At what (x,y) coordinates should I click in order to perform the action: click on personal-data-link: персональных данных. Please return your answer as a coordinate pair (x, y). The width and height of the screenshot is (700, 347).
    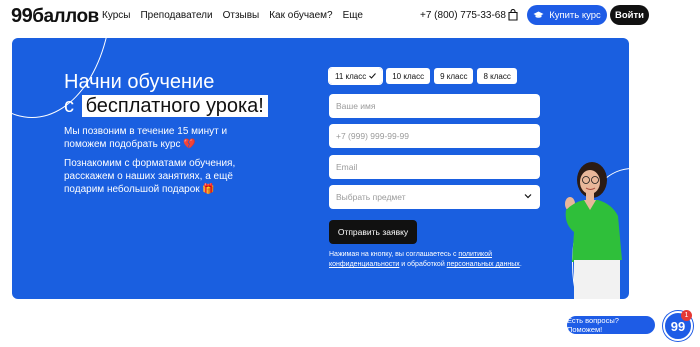
    Looking at the image, I should click on (483, 264).